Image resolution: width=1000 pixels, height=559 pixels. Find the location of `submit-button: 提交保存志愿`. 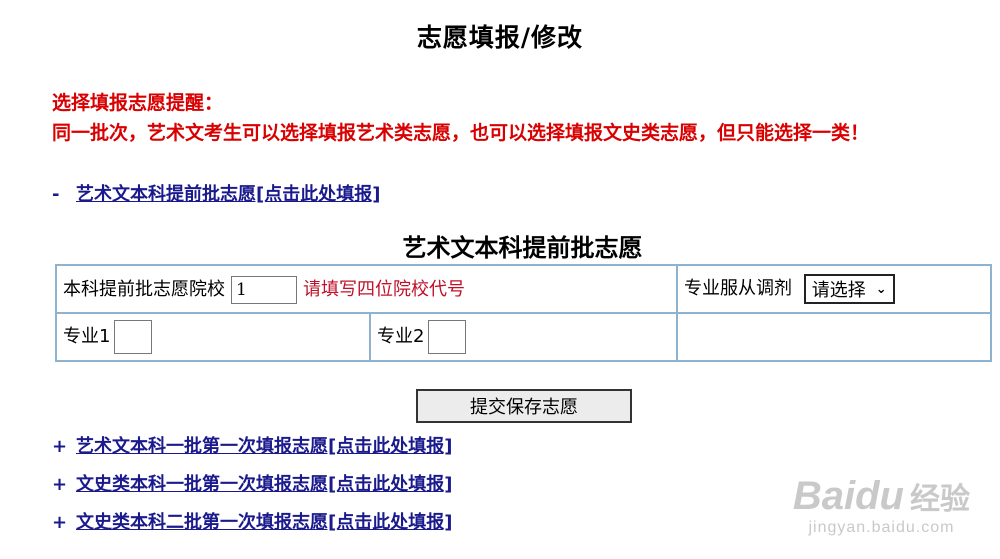

submit-button: 提交保存志愿 is located at coordinates (524, 406).